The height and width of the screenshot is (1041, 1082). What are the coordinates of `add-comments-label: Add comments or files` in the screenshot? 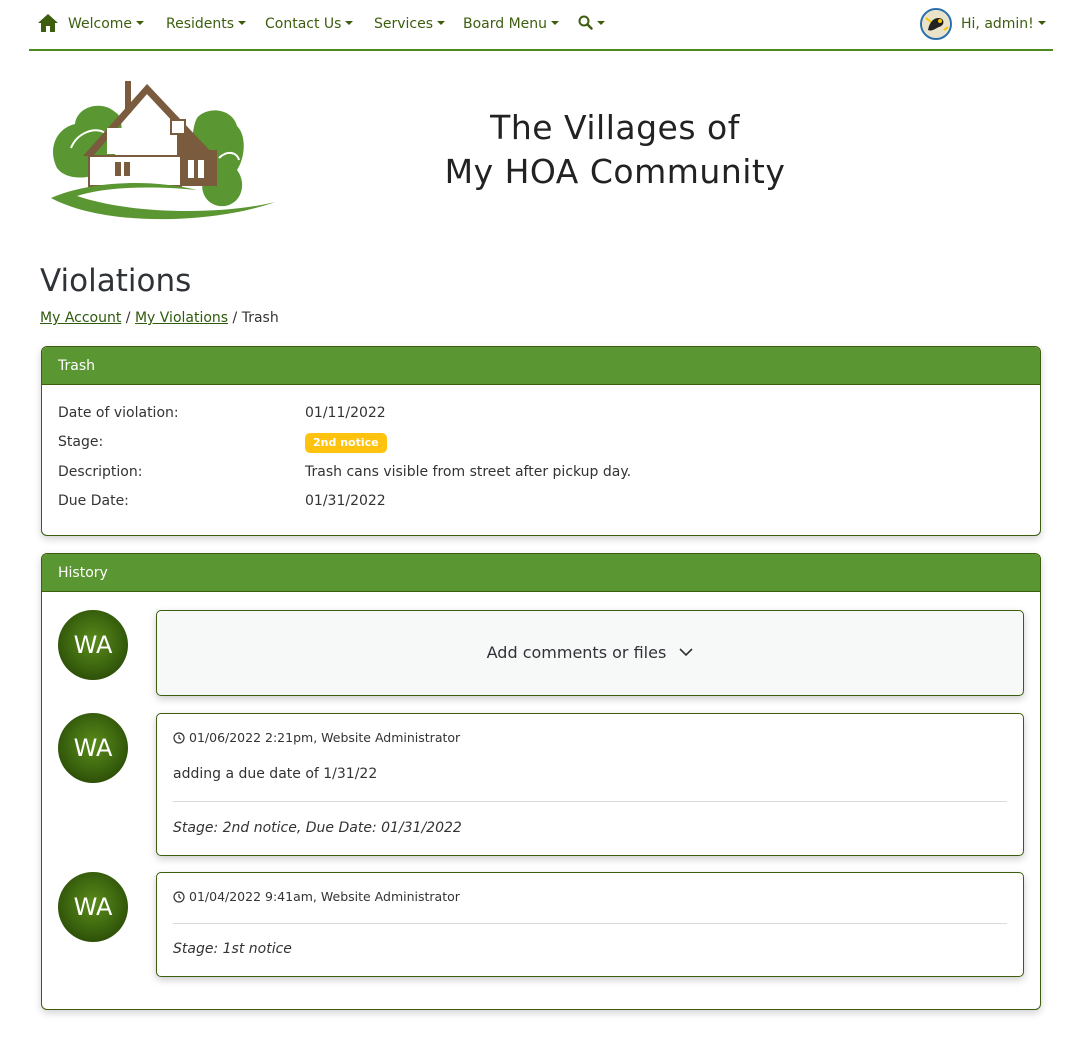 It's located at (590, 653).